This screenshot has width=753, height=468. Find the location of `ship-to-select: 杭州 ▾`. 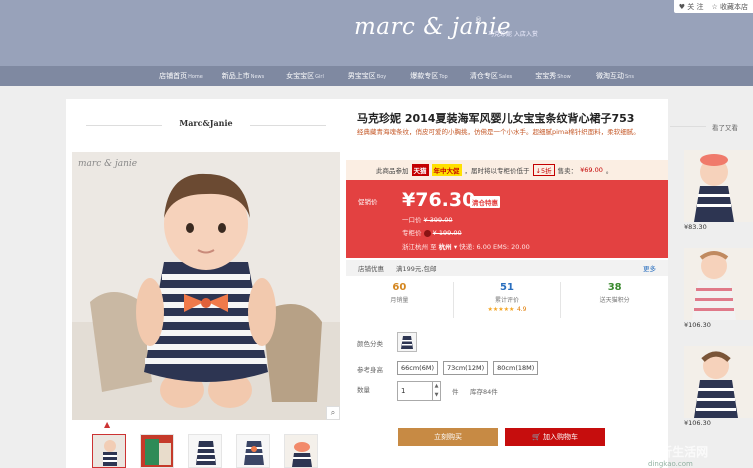

ship-to-select: 杭州 ▾ is located at coordinates (448, 247).